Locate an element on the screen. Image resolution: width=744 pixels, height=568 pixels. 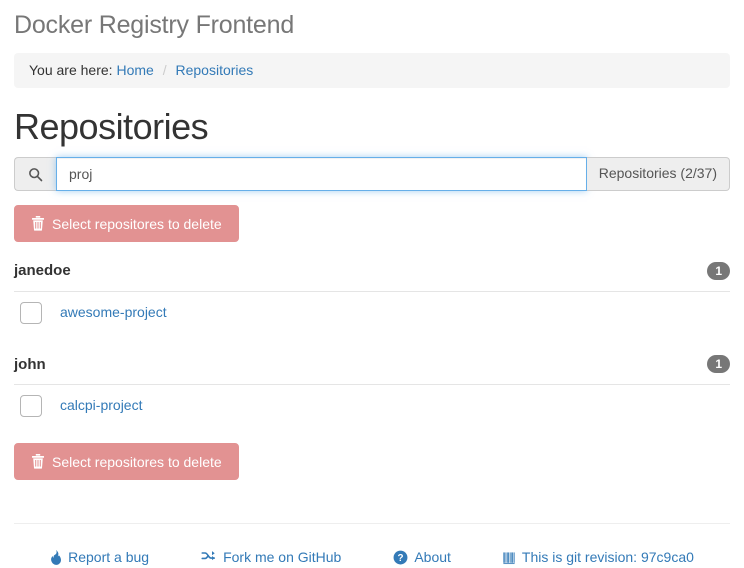
repo-group-name: john is located at coordinates (30, 364).